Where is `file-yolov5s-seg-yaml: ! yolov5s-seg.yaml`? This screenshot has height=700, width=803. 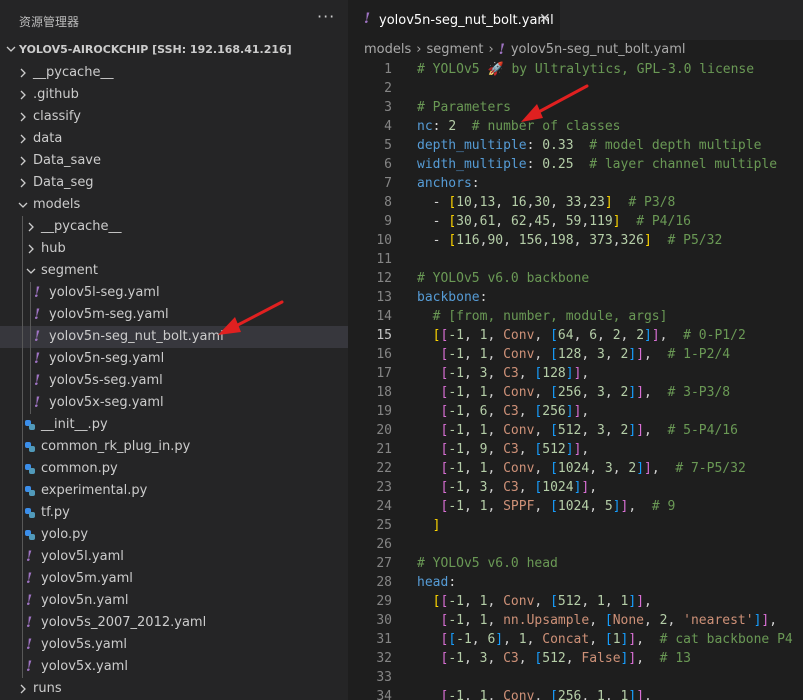
file-yolov5s-seg-yaml: ! yolov5s-seg.yaml is located at coordinates (174, 381).